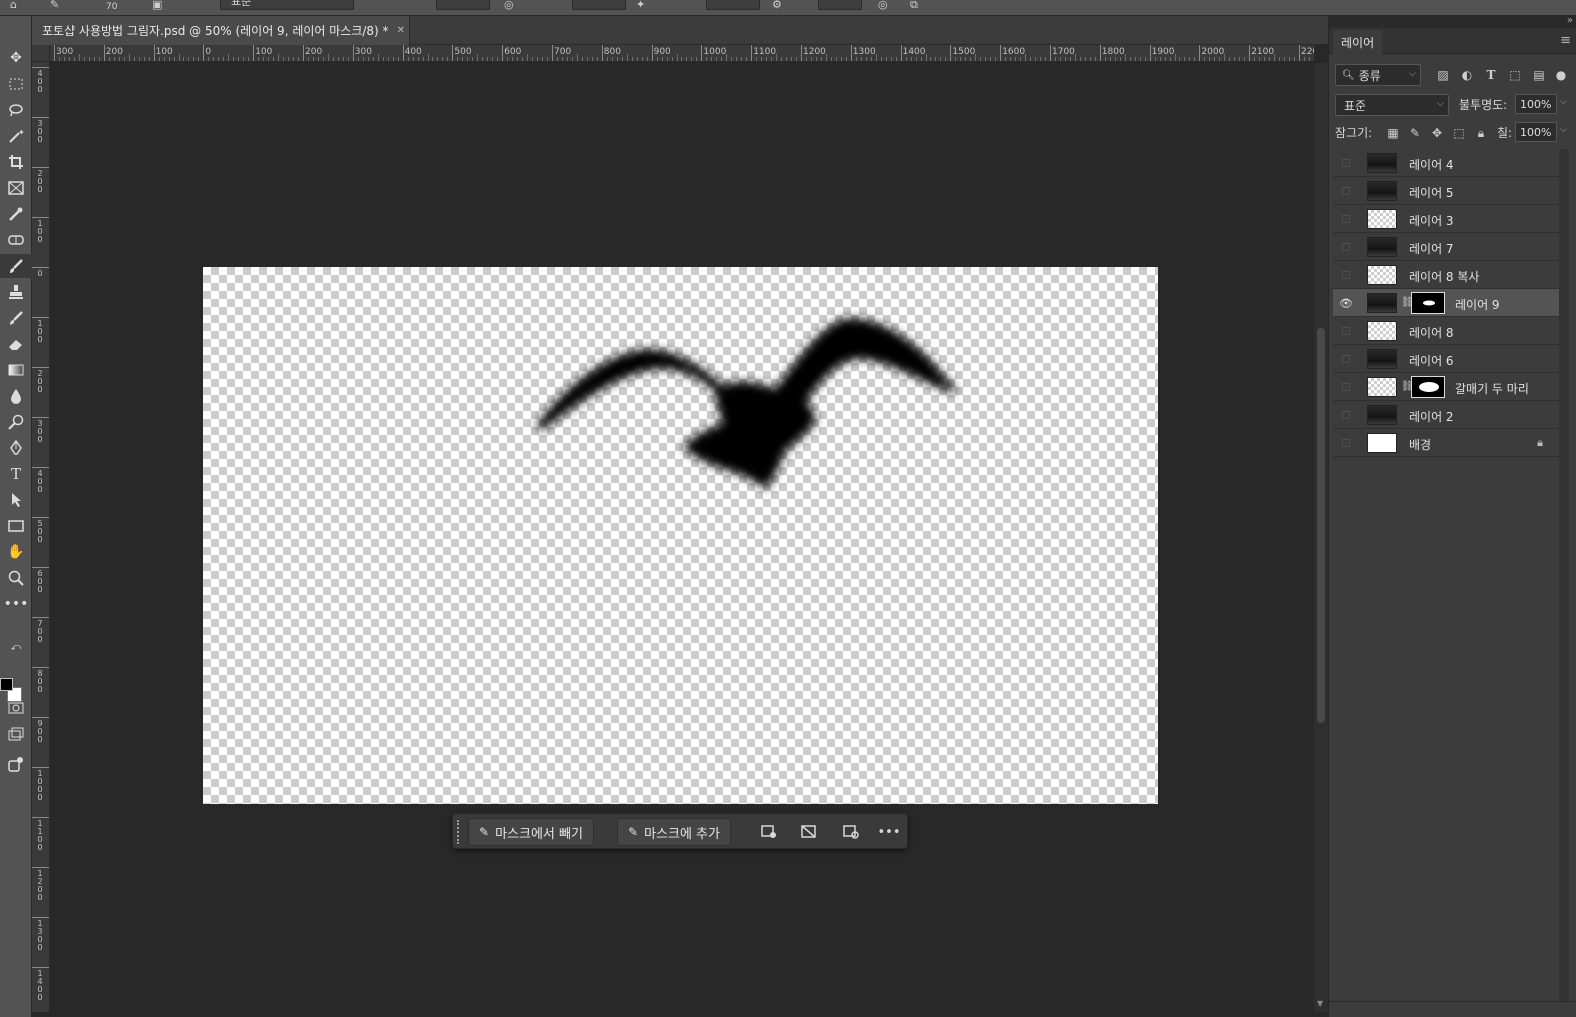 The height and width of the screenshot is (1017, 1576). I want to click on collapse-panels-icon: », so click(1570, 20).